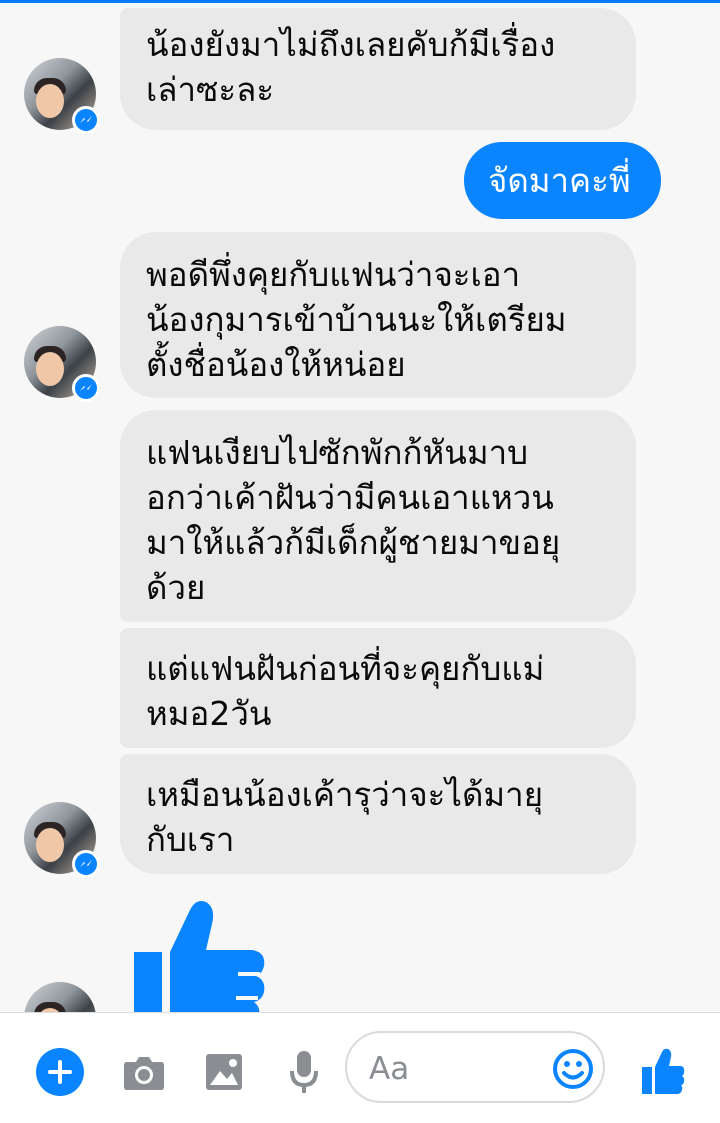 The image size is (720, 1123). Describe the element at coordinates (459, 1069) in the screenshot. I see `message-input` at that location.